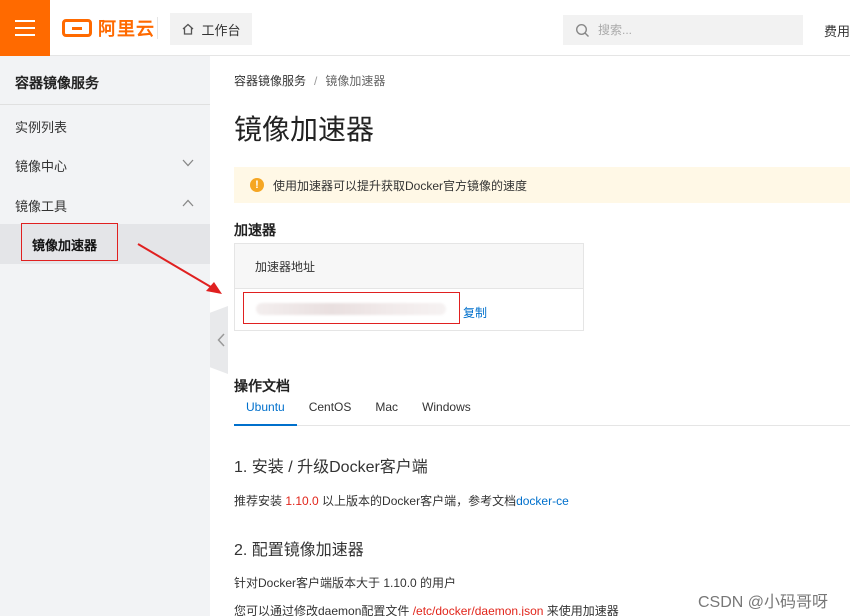  Describe the element at coordinates (323, 610) in the screenshot. I see `step2-pre: 您可以通过修改daemon配置文件` at that location.